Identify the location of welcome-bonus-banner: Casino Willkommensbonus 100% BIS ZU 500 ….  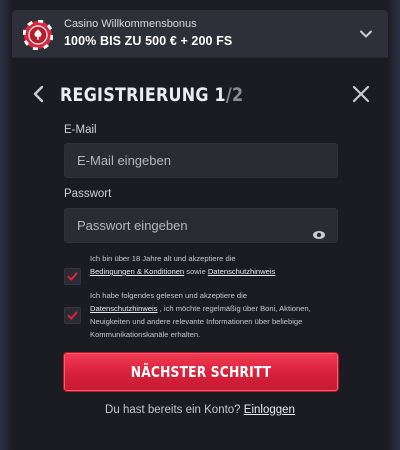
(200, 34).